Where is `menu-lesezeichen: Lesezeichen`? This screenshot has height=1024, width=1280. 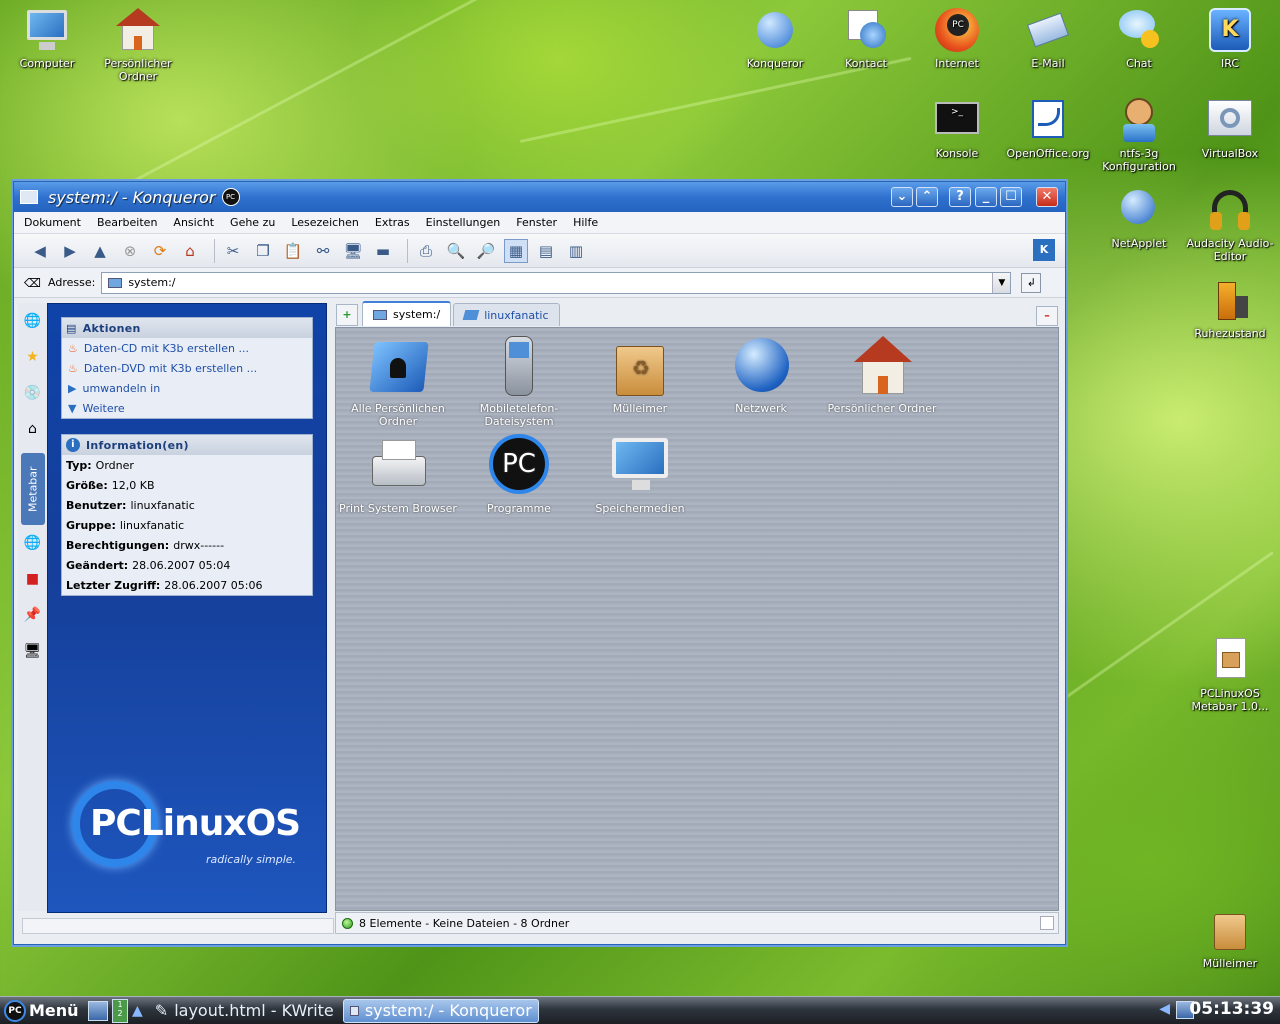
menu-lesezeichen: Lesezeichen is located at coordinates (325, 222).